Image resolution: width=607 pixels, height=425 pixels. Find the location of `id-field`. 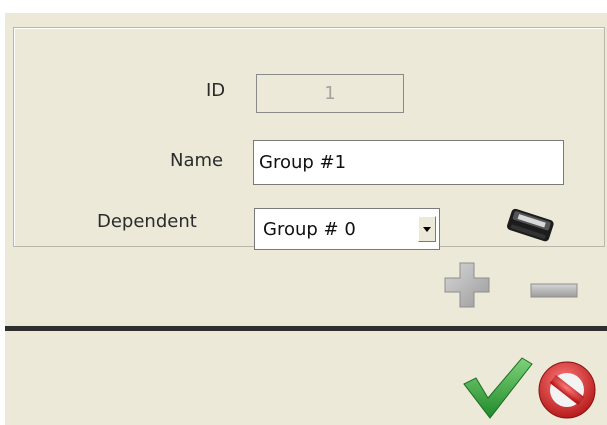

id-field is located at coordinates (330, 93).